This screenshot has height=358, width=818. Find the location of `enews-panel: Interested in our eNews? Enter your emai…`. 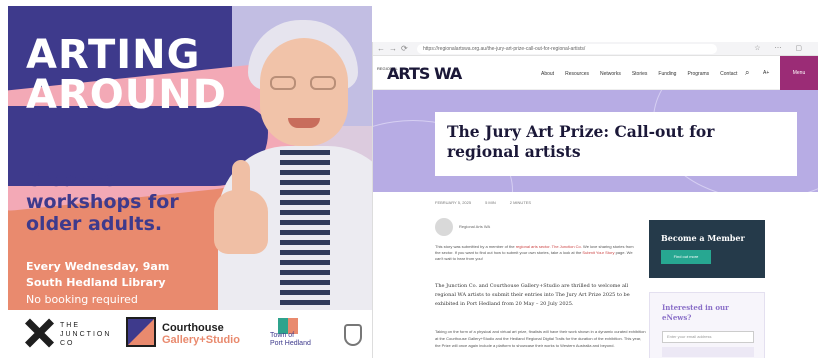

enews-panel: Interested in our eNews? Enter your emai… is located at coordinates (707, 325).